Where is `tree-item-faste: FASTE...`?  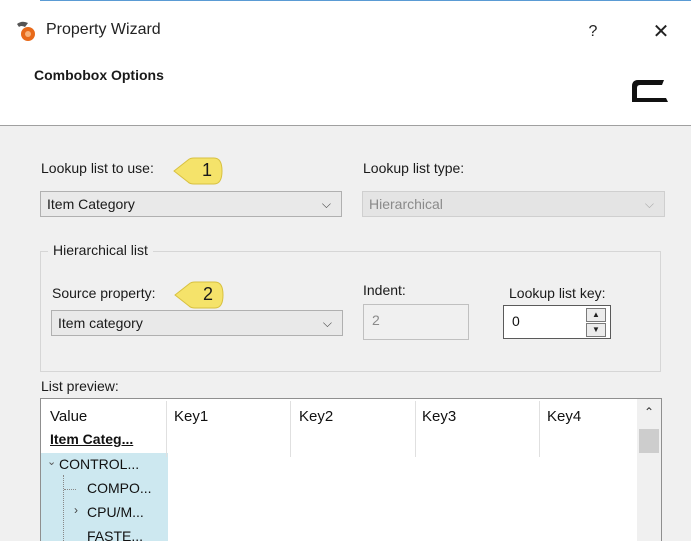 tree-item-faste: FASTE... is located at coordinates (115, 534).